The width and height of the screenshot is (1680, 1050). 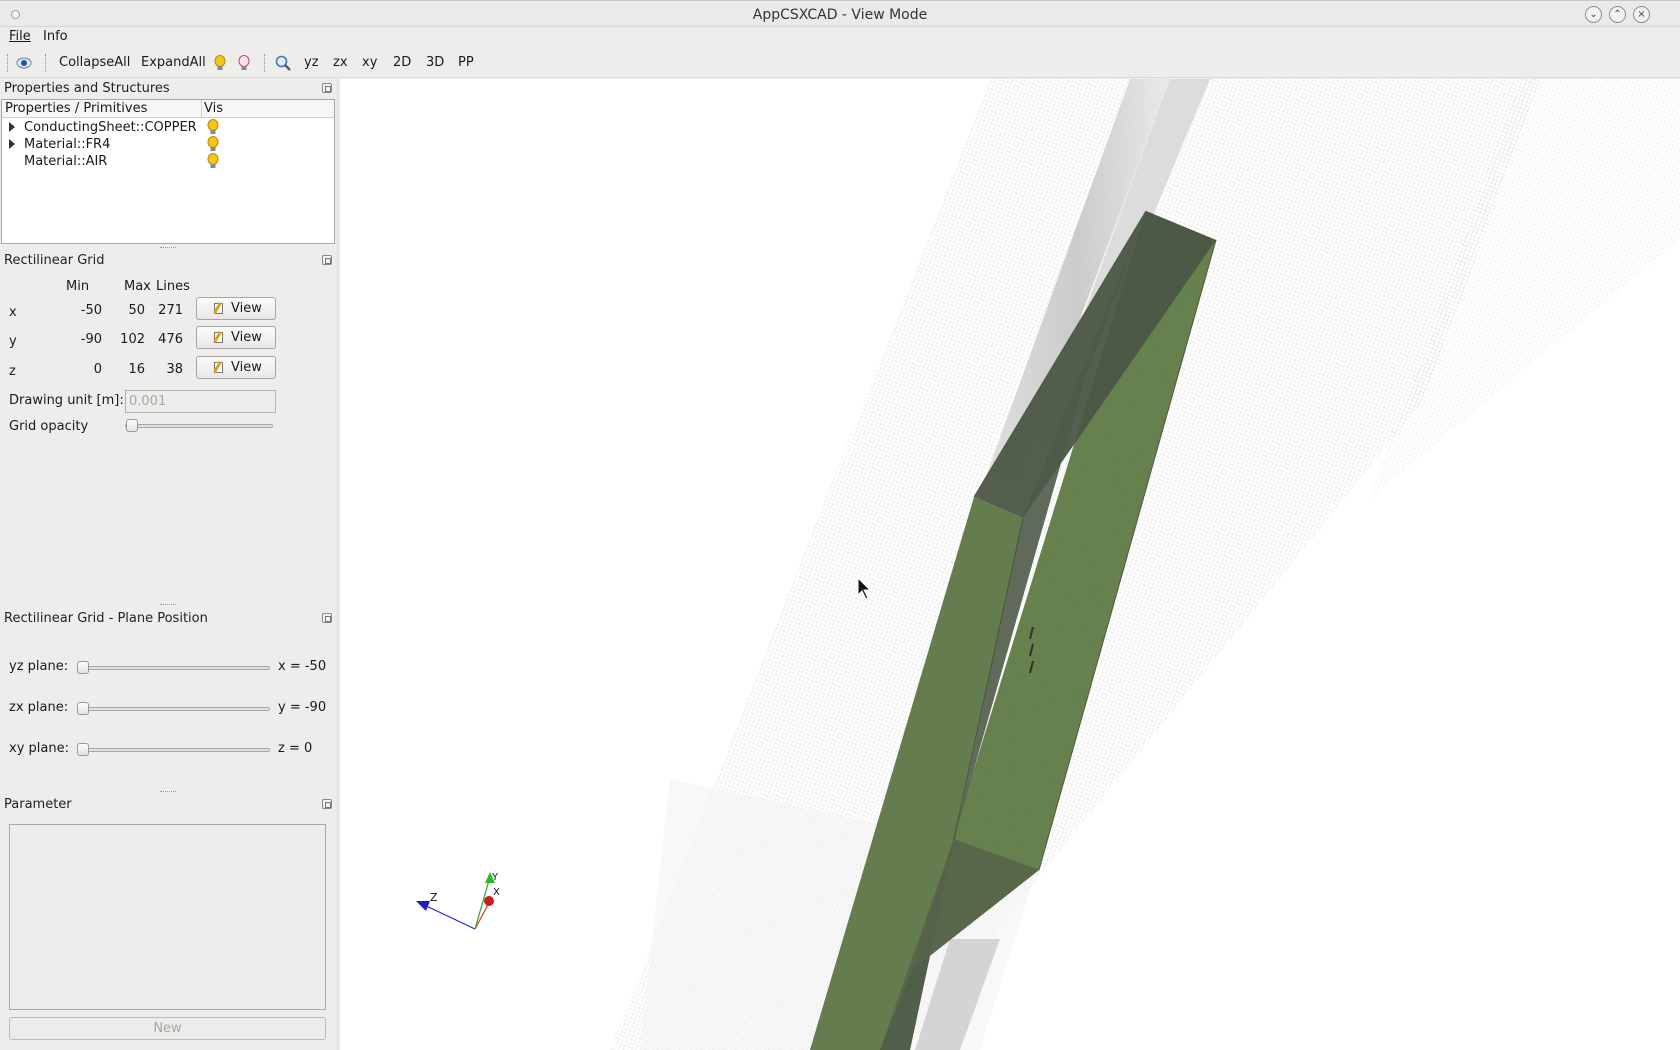 What do you see at coordinates (170, 339) in the screenshot?
I see `grid-lines-value: 476` at bounding box center [170, 339].